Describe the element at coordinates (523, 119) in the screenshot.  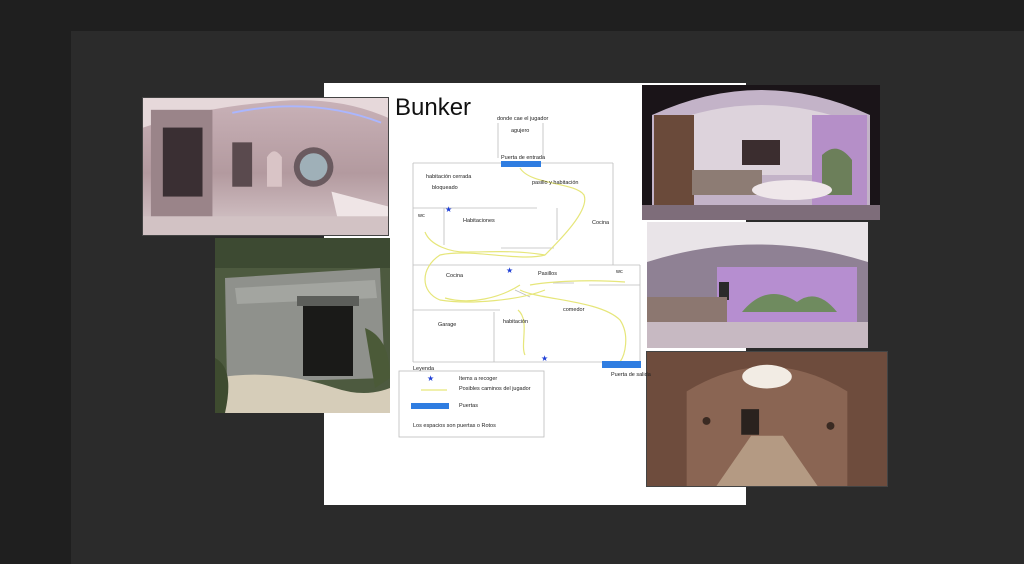
I see `label-player-fall: donde cae el jugador` at that location.